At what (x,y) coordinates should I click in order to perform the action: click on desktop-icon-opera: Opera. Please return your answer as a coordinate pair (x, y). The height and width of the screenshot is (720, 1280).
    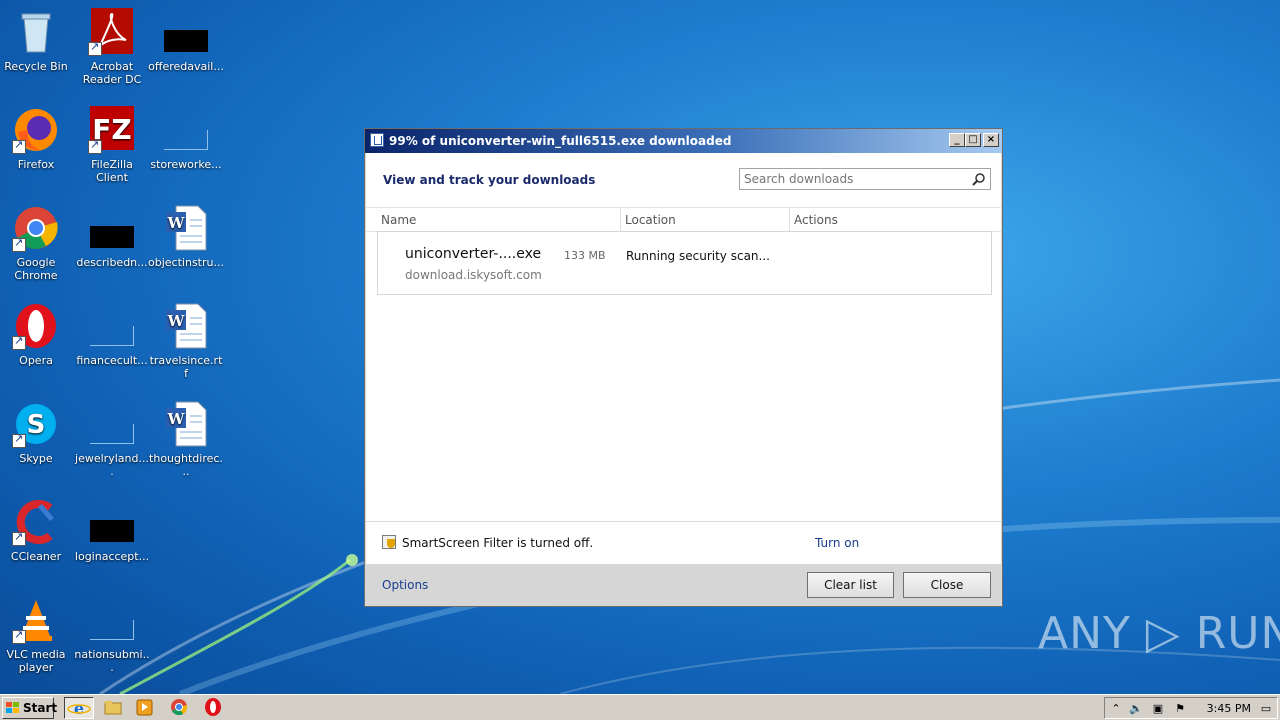
    Looking at the image, I should click on (37, 334).